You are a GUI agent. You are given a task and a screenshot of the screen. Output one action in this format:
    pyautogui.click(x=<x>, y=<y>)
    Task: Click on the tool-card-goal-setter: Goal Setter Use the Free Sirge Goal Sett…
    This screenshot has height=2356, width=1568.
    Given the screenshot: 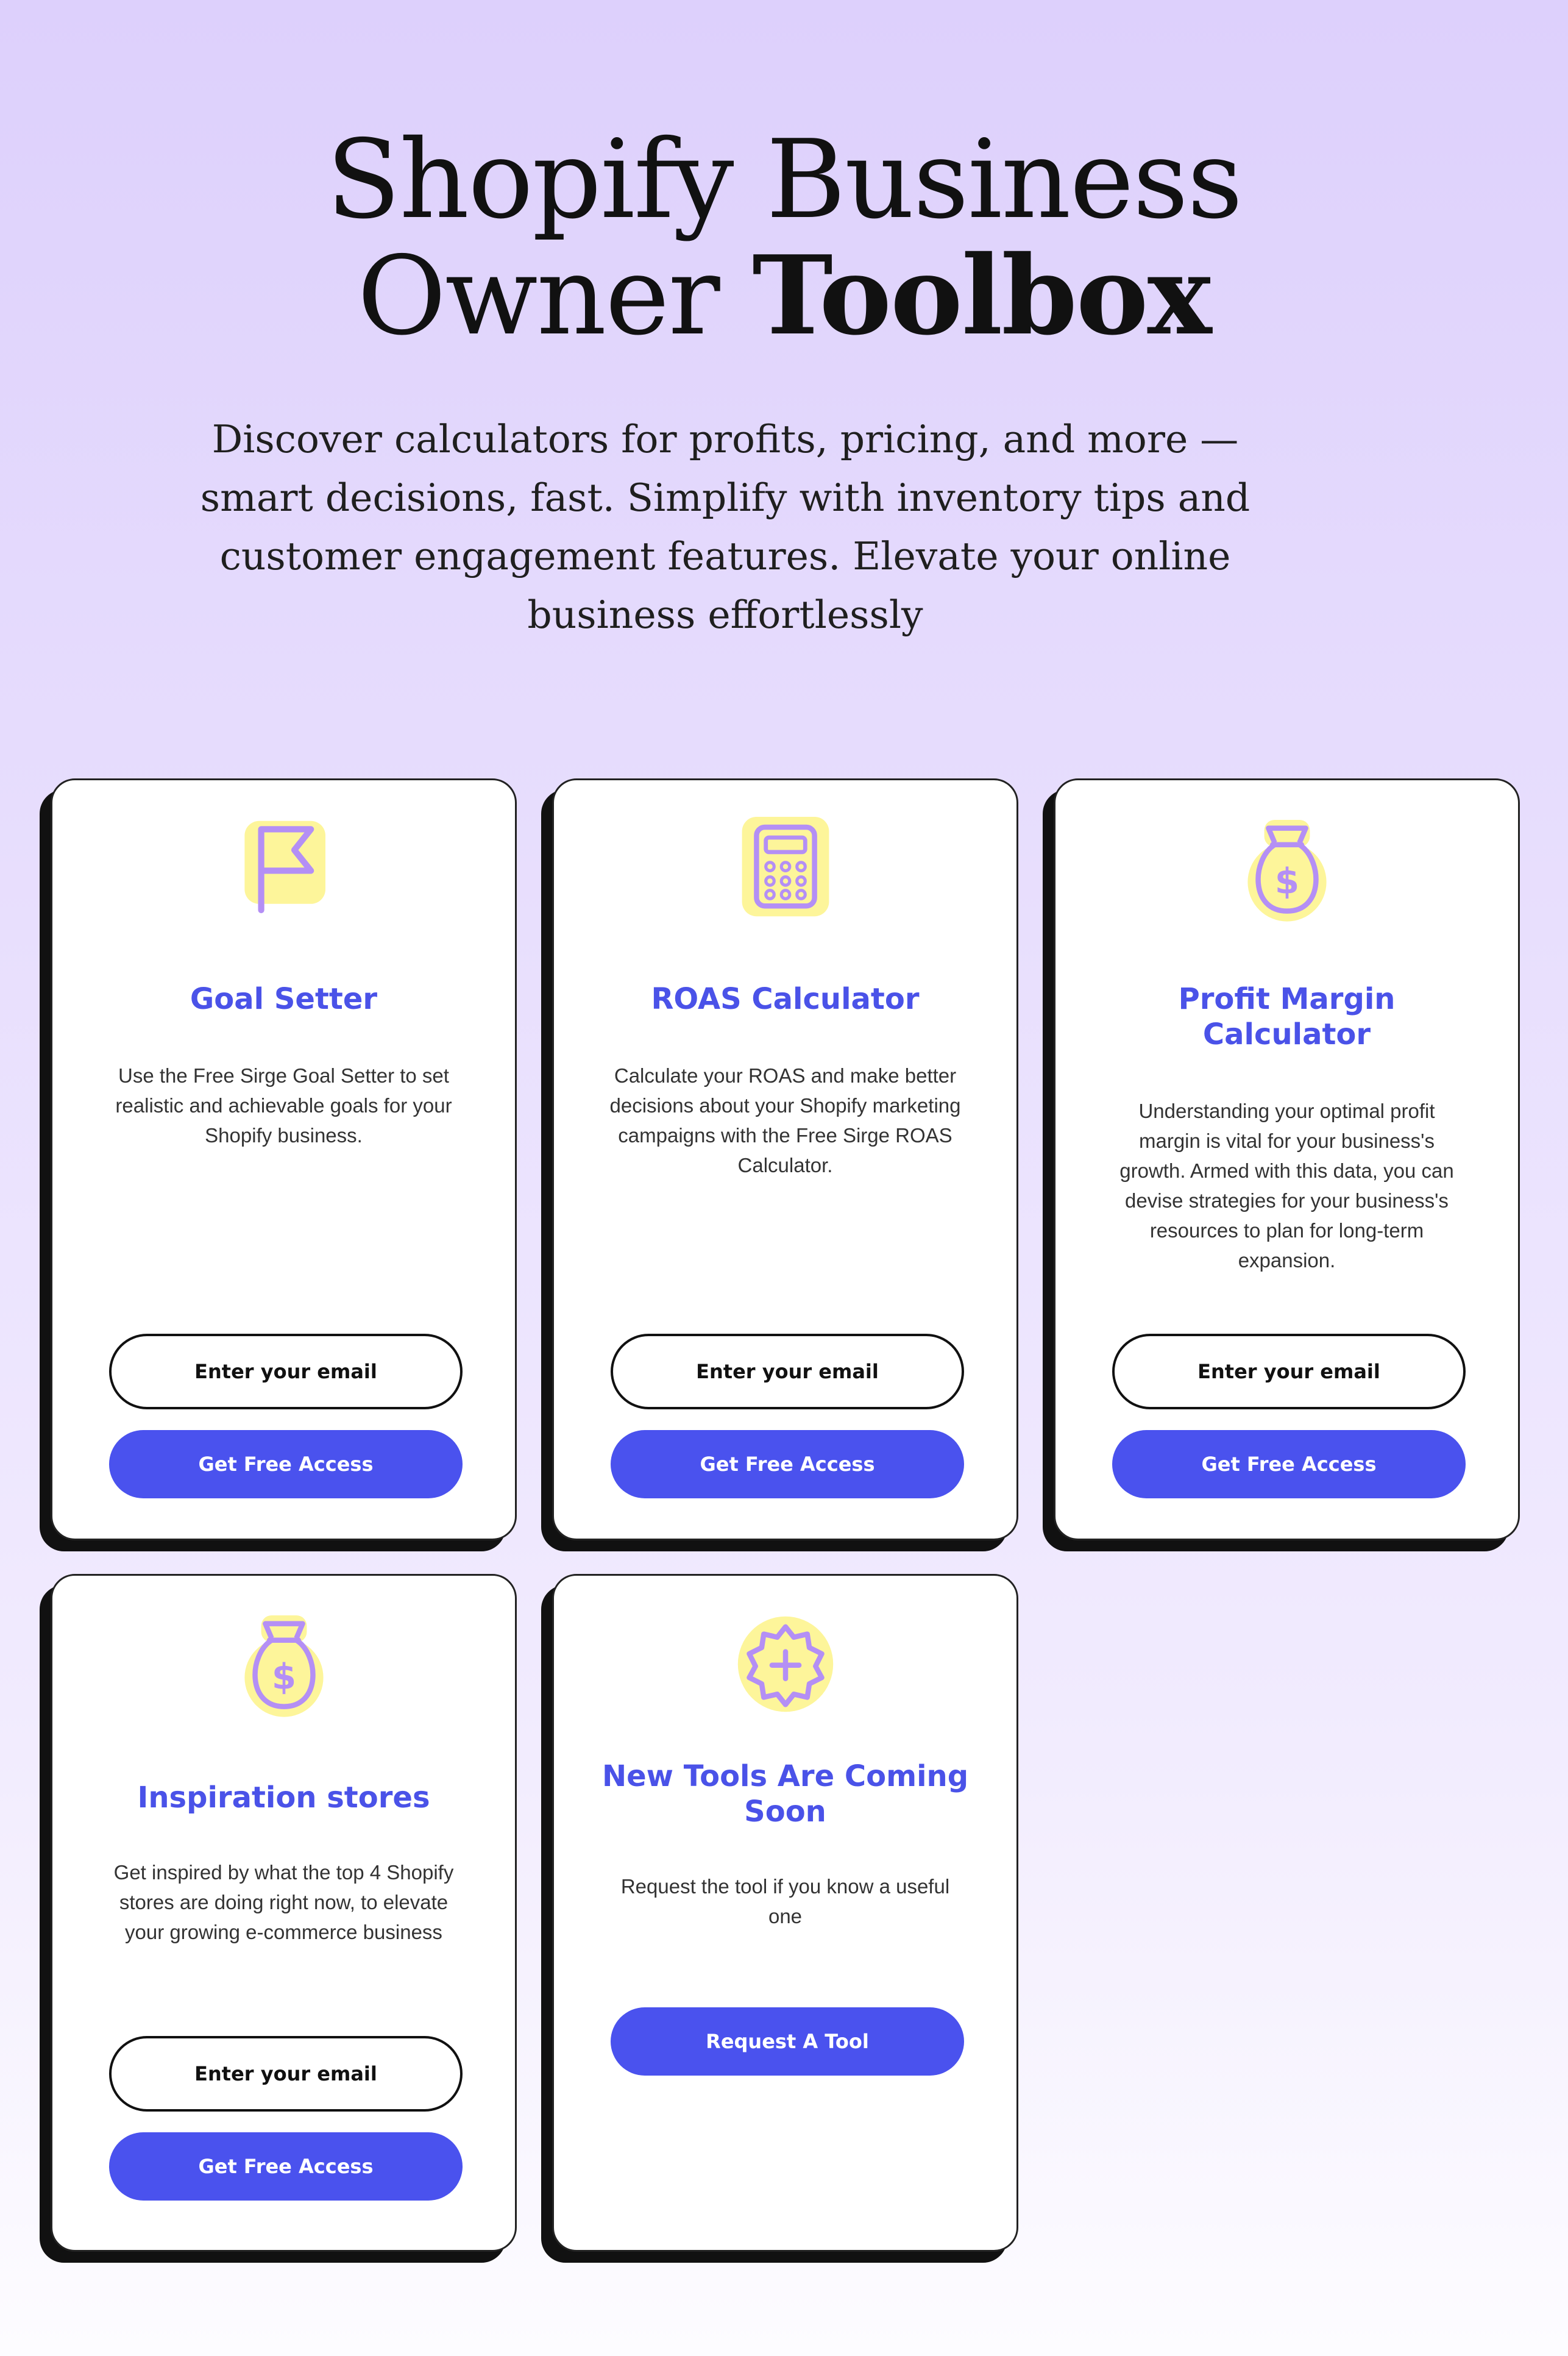 What is the action you would take?
    pyautogui.click(x=284, y=1159)
    